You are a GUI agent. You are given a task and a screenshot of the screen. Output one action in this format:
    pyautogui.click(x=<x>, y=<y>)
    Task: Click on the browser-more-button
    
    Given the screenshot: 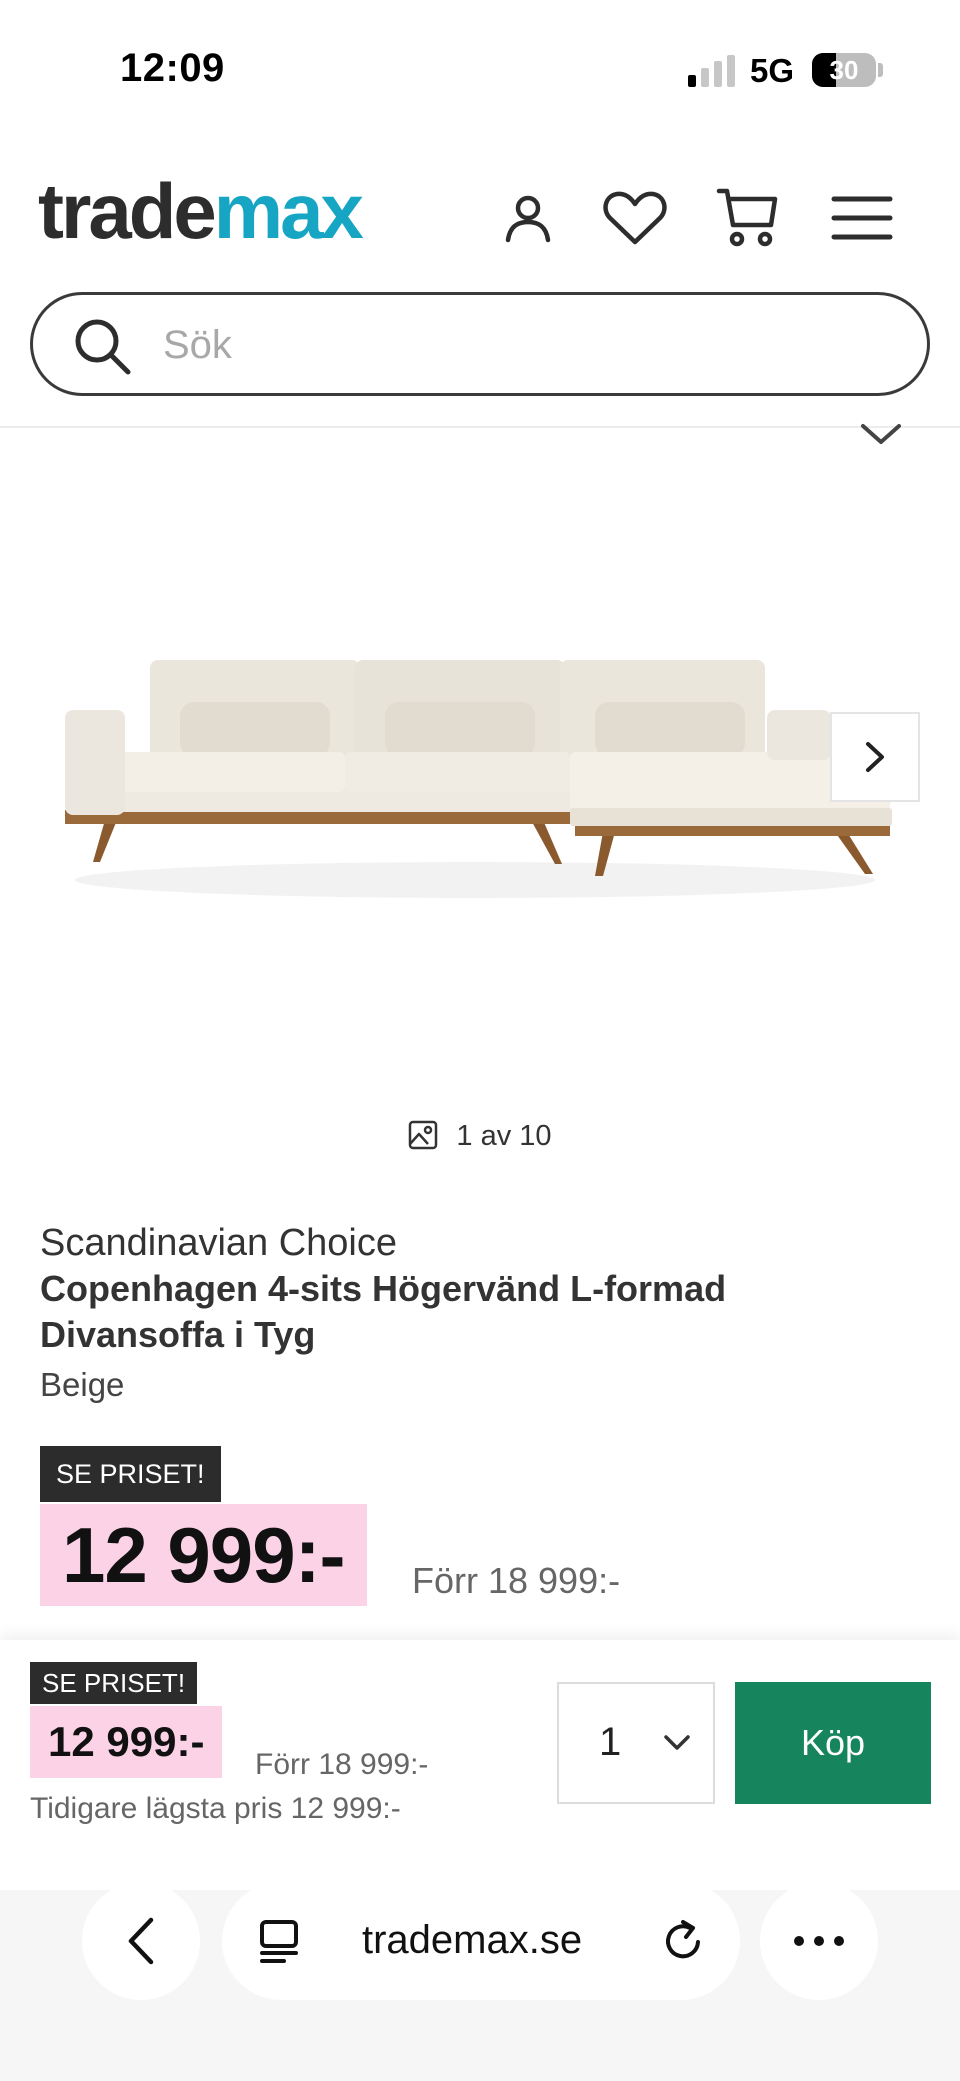 What is the action you would take?
    pyautogui.click(x=819, y=1941)
    